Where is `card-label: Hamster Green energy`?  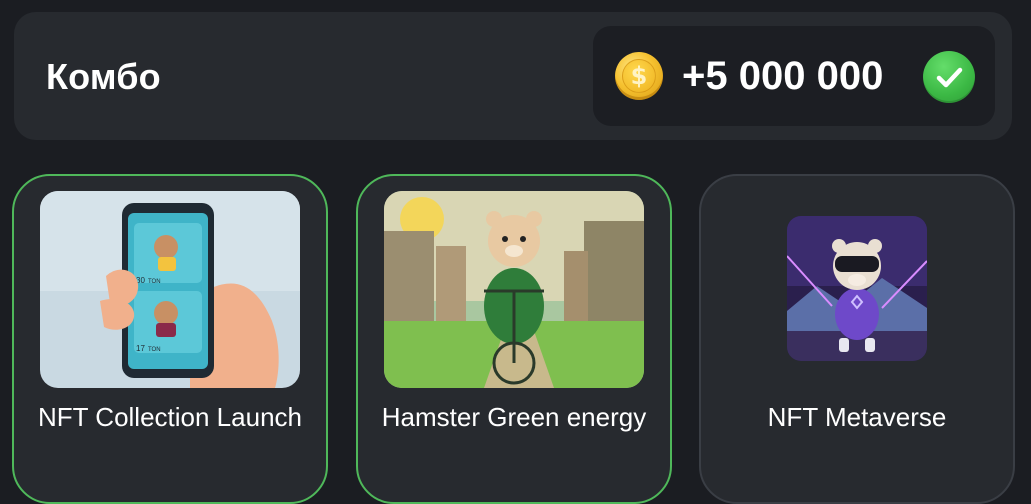
card-label: Hamster Green energy is located at coordinates (514, 417).